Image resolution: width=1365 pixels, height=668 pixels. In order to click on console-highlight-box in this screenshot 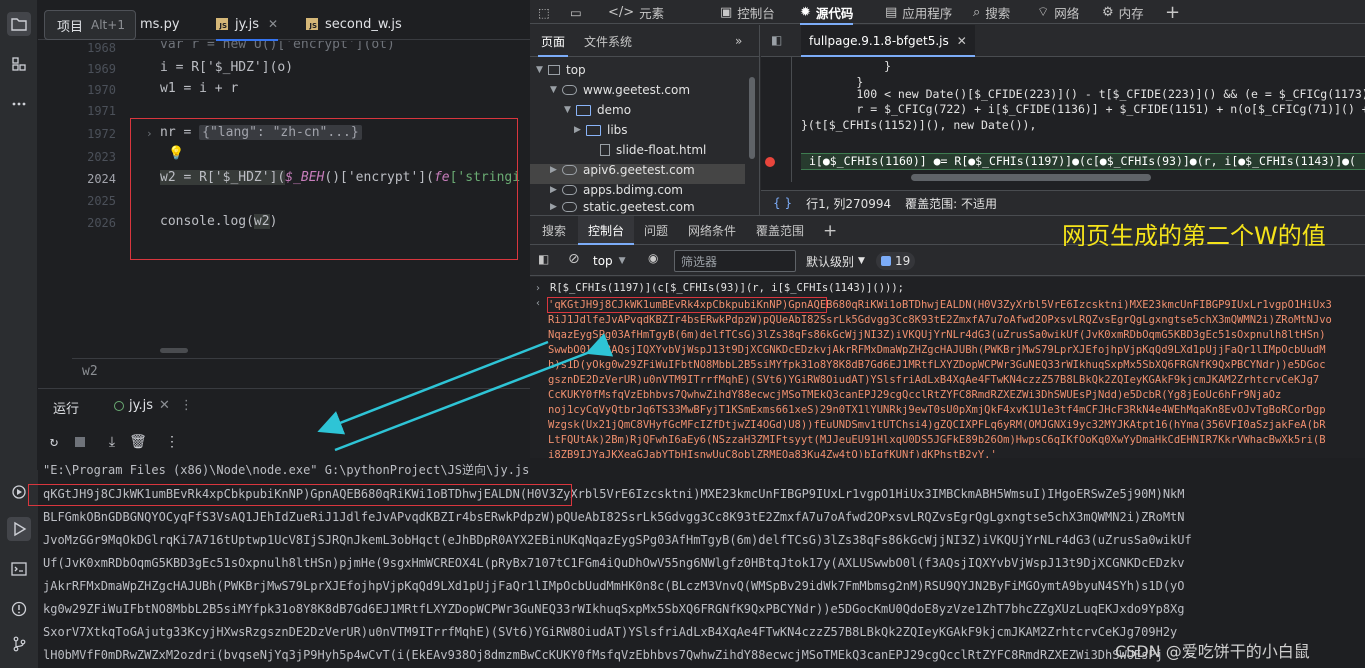, I will do `click(687, 305)`.